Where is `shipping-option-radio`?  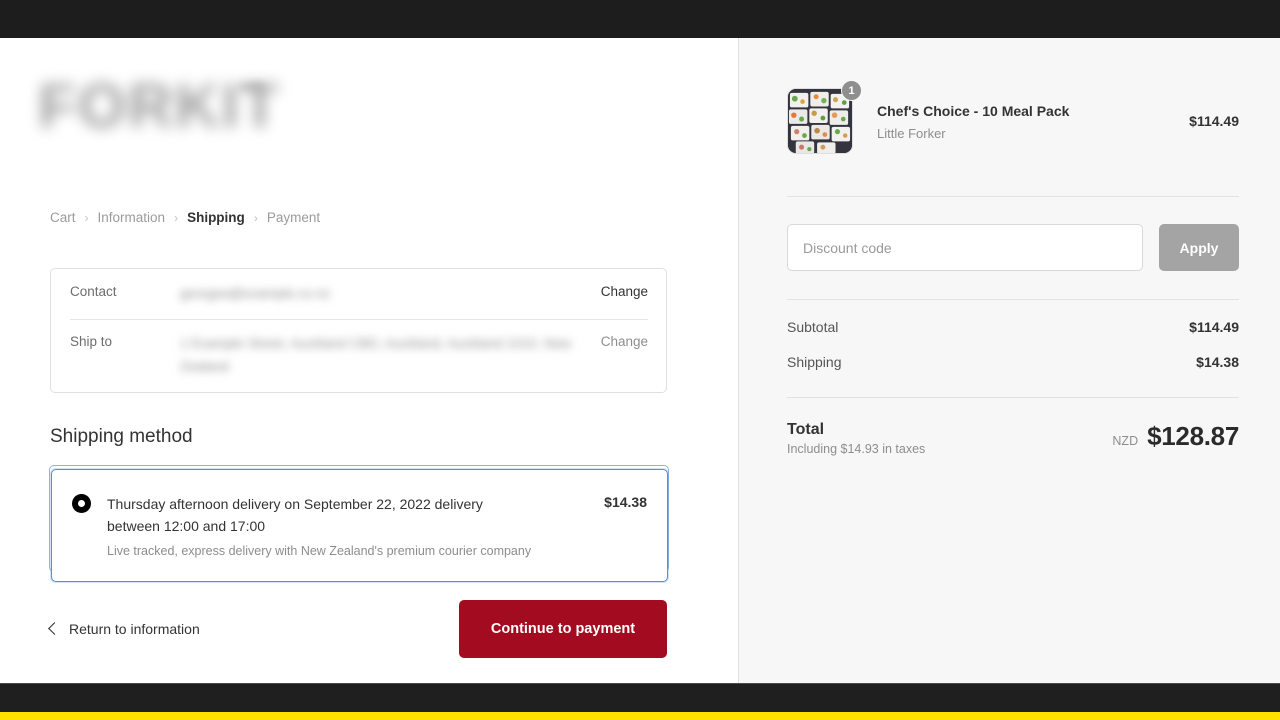 shipping-option-radio is located at coordinates (81, 503).